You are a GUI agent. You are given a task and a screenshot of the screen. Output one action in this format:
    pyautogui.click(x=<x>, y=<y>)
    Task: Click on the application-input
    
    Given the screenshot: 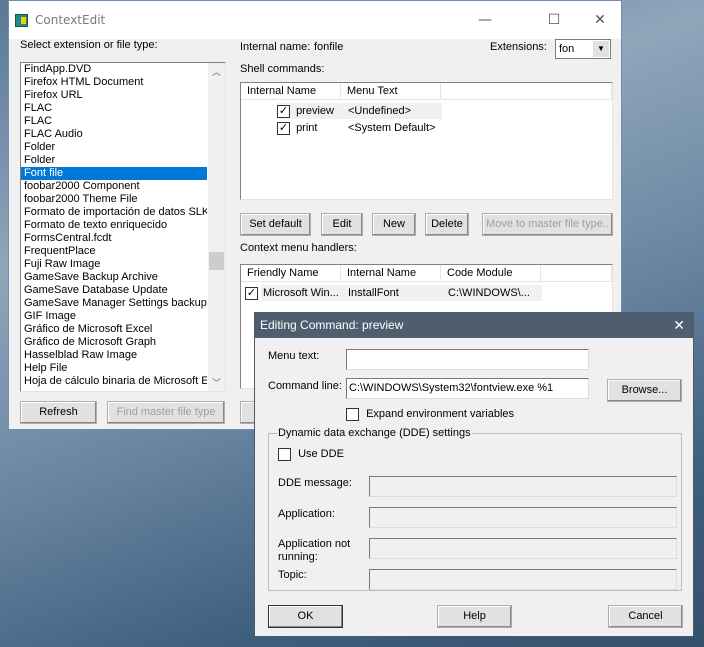 What is the action you would take?
    pyautogui.click(x=523, y=517)
    